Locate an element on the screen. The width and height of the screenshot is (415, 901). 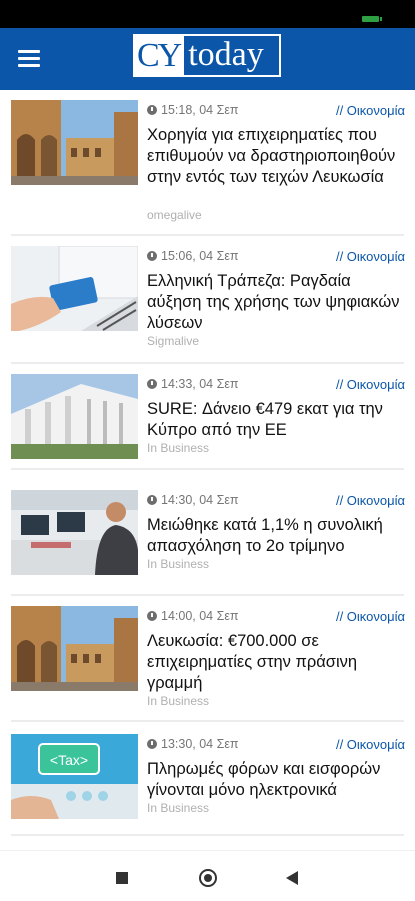
article-time: 14:30, 04 Σεπ is located at coordinates (200, 500).